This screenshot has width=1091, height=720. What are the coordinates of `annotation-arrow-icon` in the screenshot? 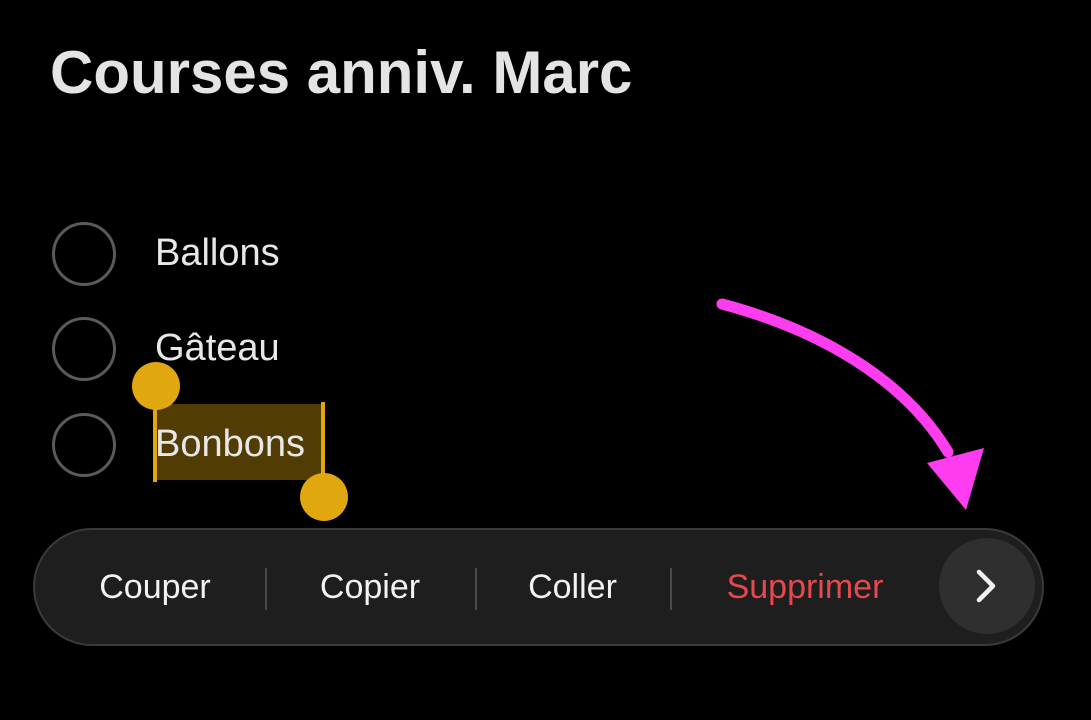 It's located at (850, 404).